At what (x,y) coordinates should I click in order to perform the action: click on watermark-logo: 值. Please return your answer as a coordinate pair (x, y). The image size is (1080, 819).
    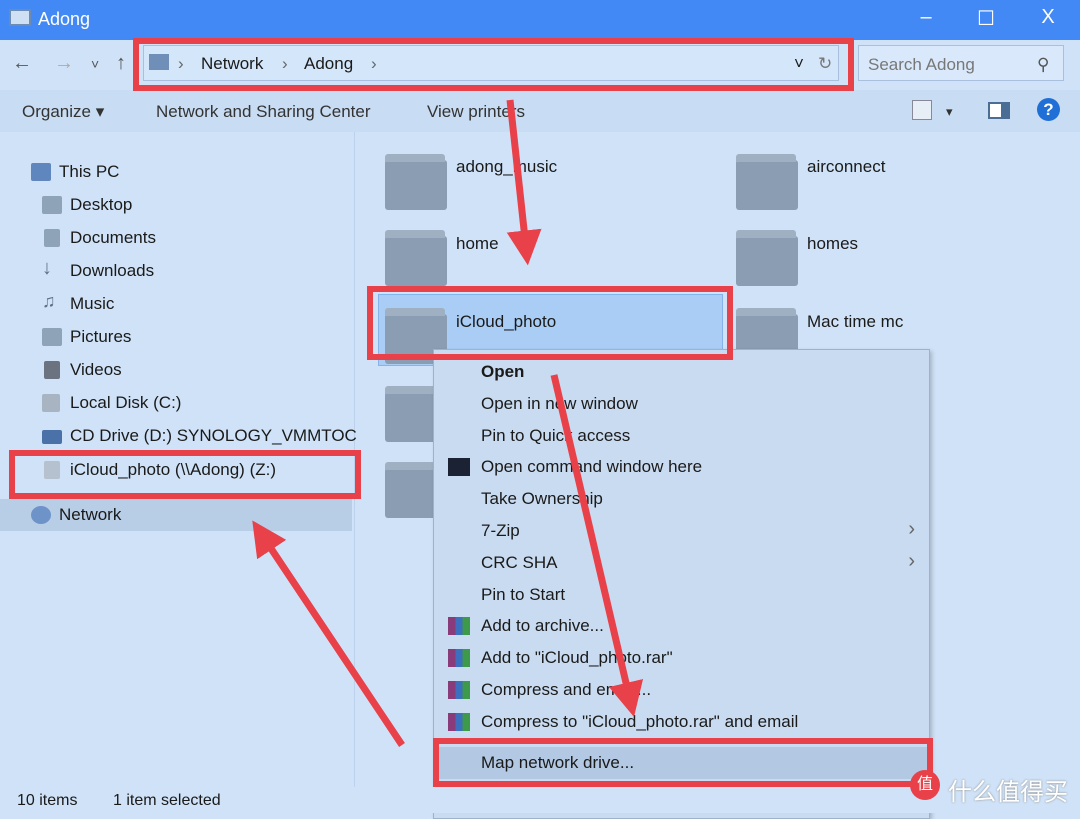
    Looking at the image, I should click on (925, 785).